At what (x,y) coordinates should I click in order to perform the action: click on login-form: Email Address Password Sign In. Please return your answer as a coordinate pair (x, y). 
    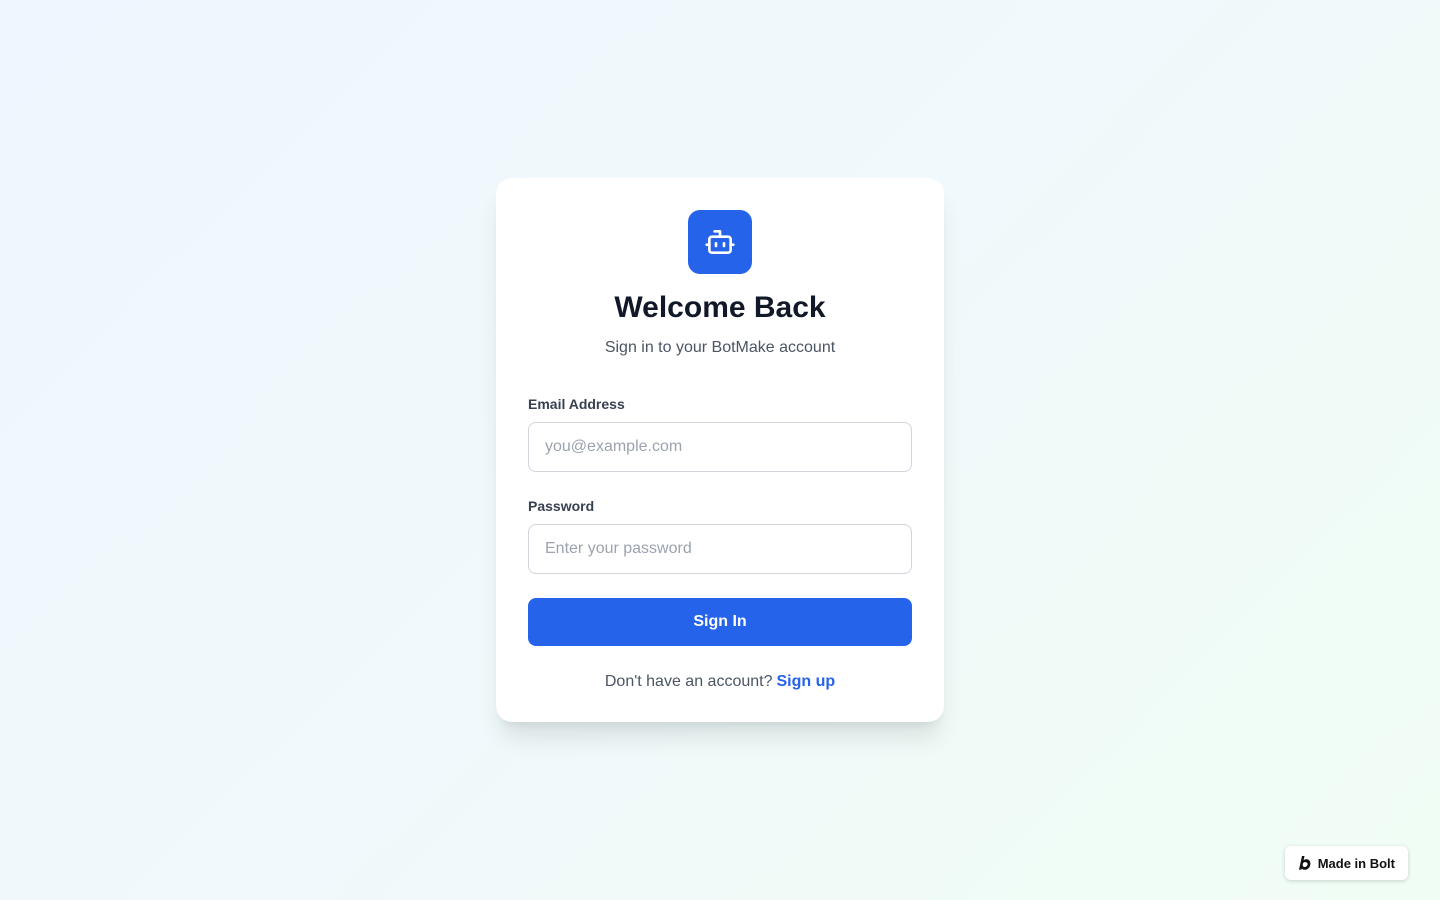
    Looking at the image, I should click on (720, 520).